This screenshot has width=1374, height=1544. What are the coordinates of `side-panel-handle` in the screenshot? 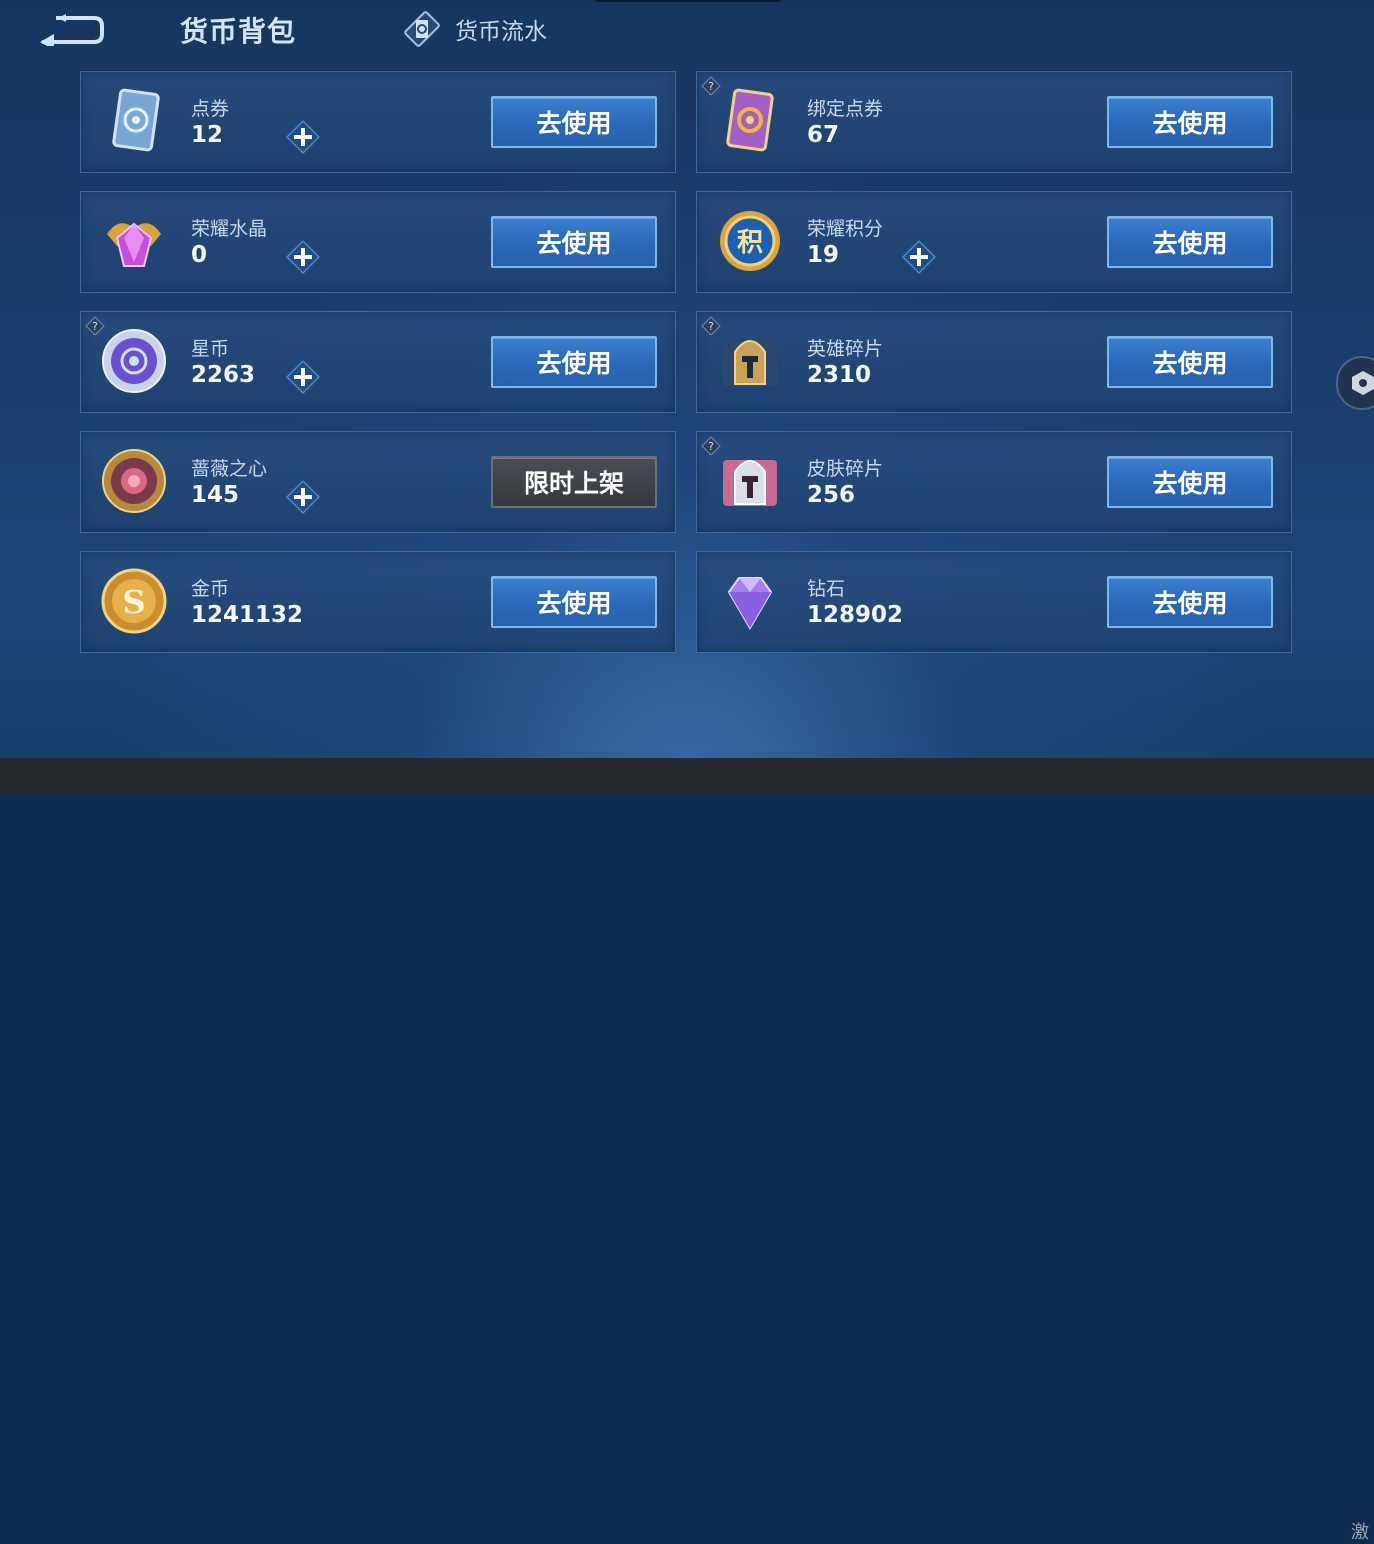 It's located at (1355, 383).